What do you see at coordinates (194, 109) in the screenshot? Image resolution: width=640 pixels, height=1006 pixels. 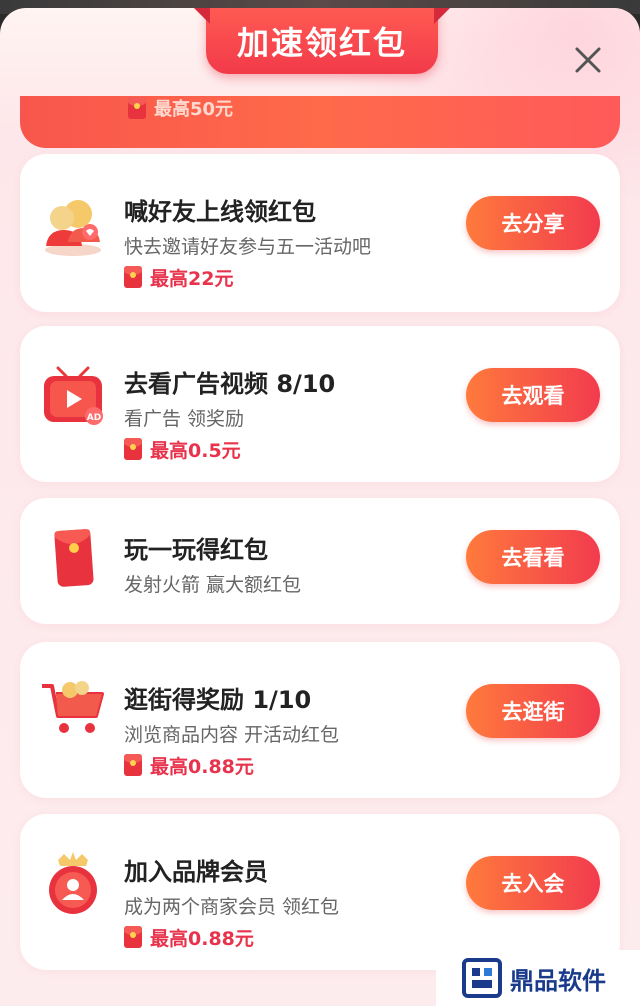 I see `previous-task-reward-text: 最高50元` at bounding box center [194, 109].